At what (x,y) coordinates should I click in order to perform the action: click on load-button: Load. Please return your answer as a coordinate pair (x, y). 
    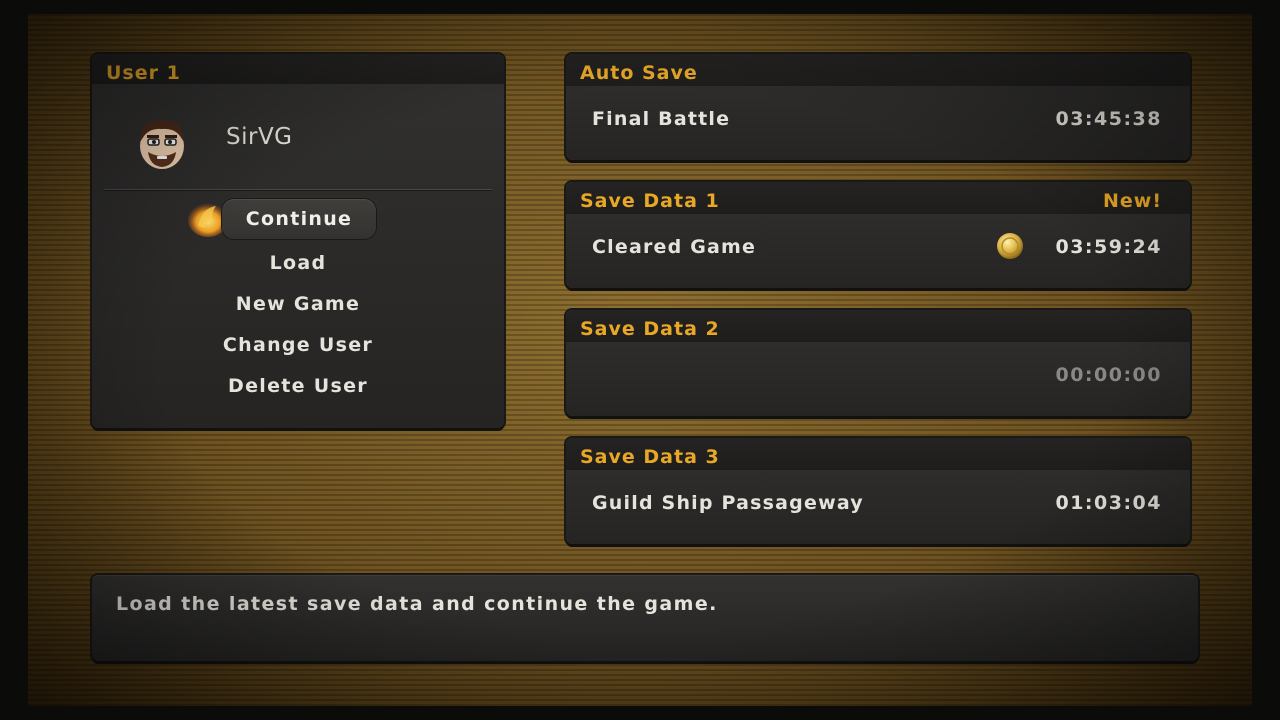
    Looking at the image, I should click on (298, 263).